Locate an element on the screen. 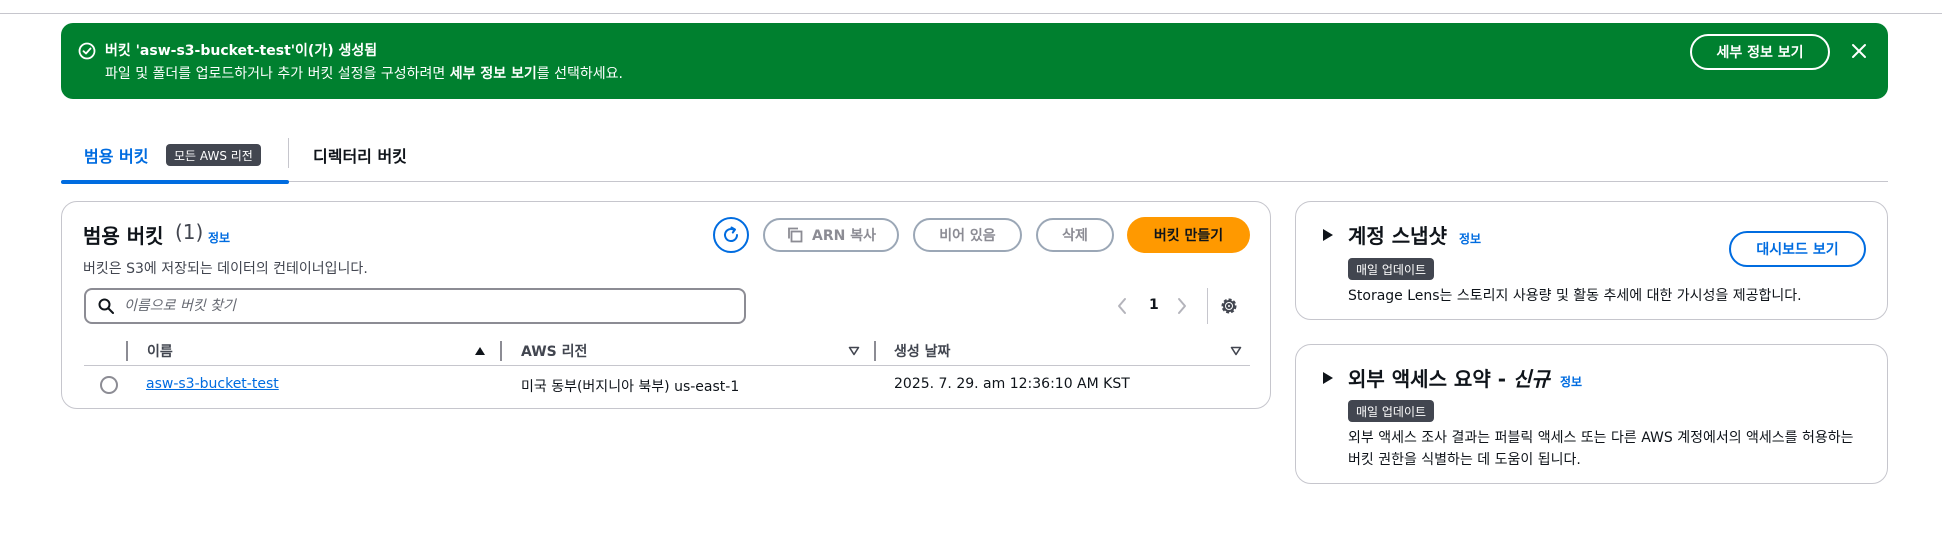 The image size is (1942, 538). new-label: 신규 is located at coordinates (1531, 379).